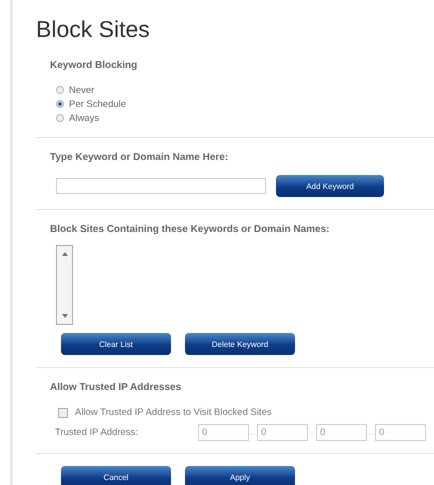  What do you see at coordinates (330, 186) in the screenshot?
I see `add-keyword-button: Add Keyword` at bounding box center [330, 186].